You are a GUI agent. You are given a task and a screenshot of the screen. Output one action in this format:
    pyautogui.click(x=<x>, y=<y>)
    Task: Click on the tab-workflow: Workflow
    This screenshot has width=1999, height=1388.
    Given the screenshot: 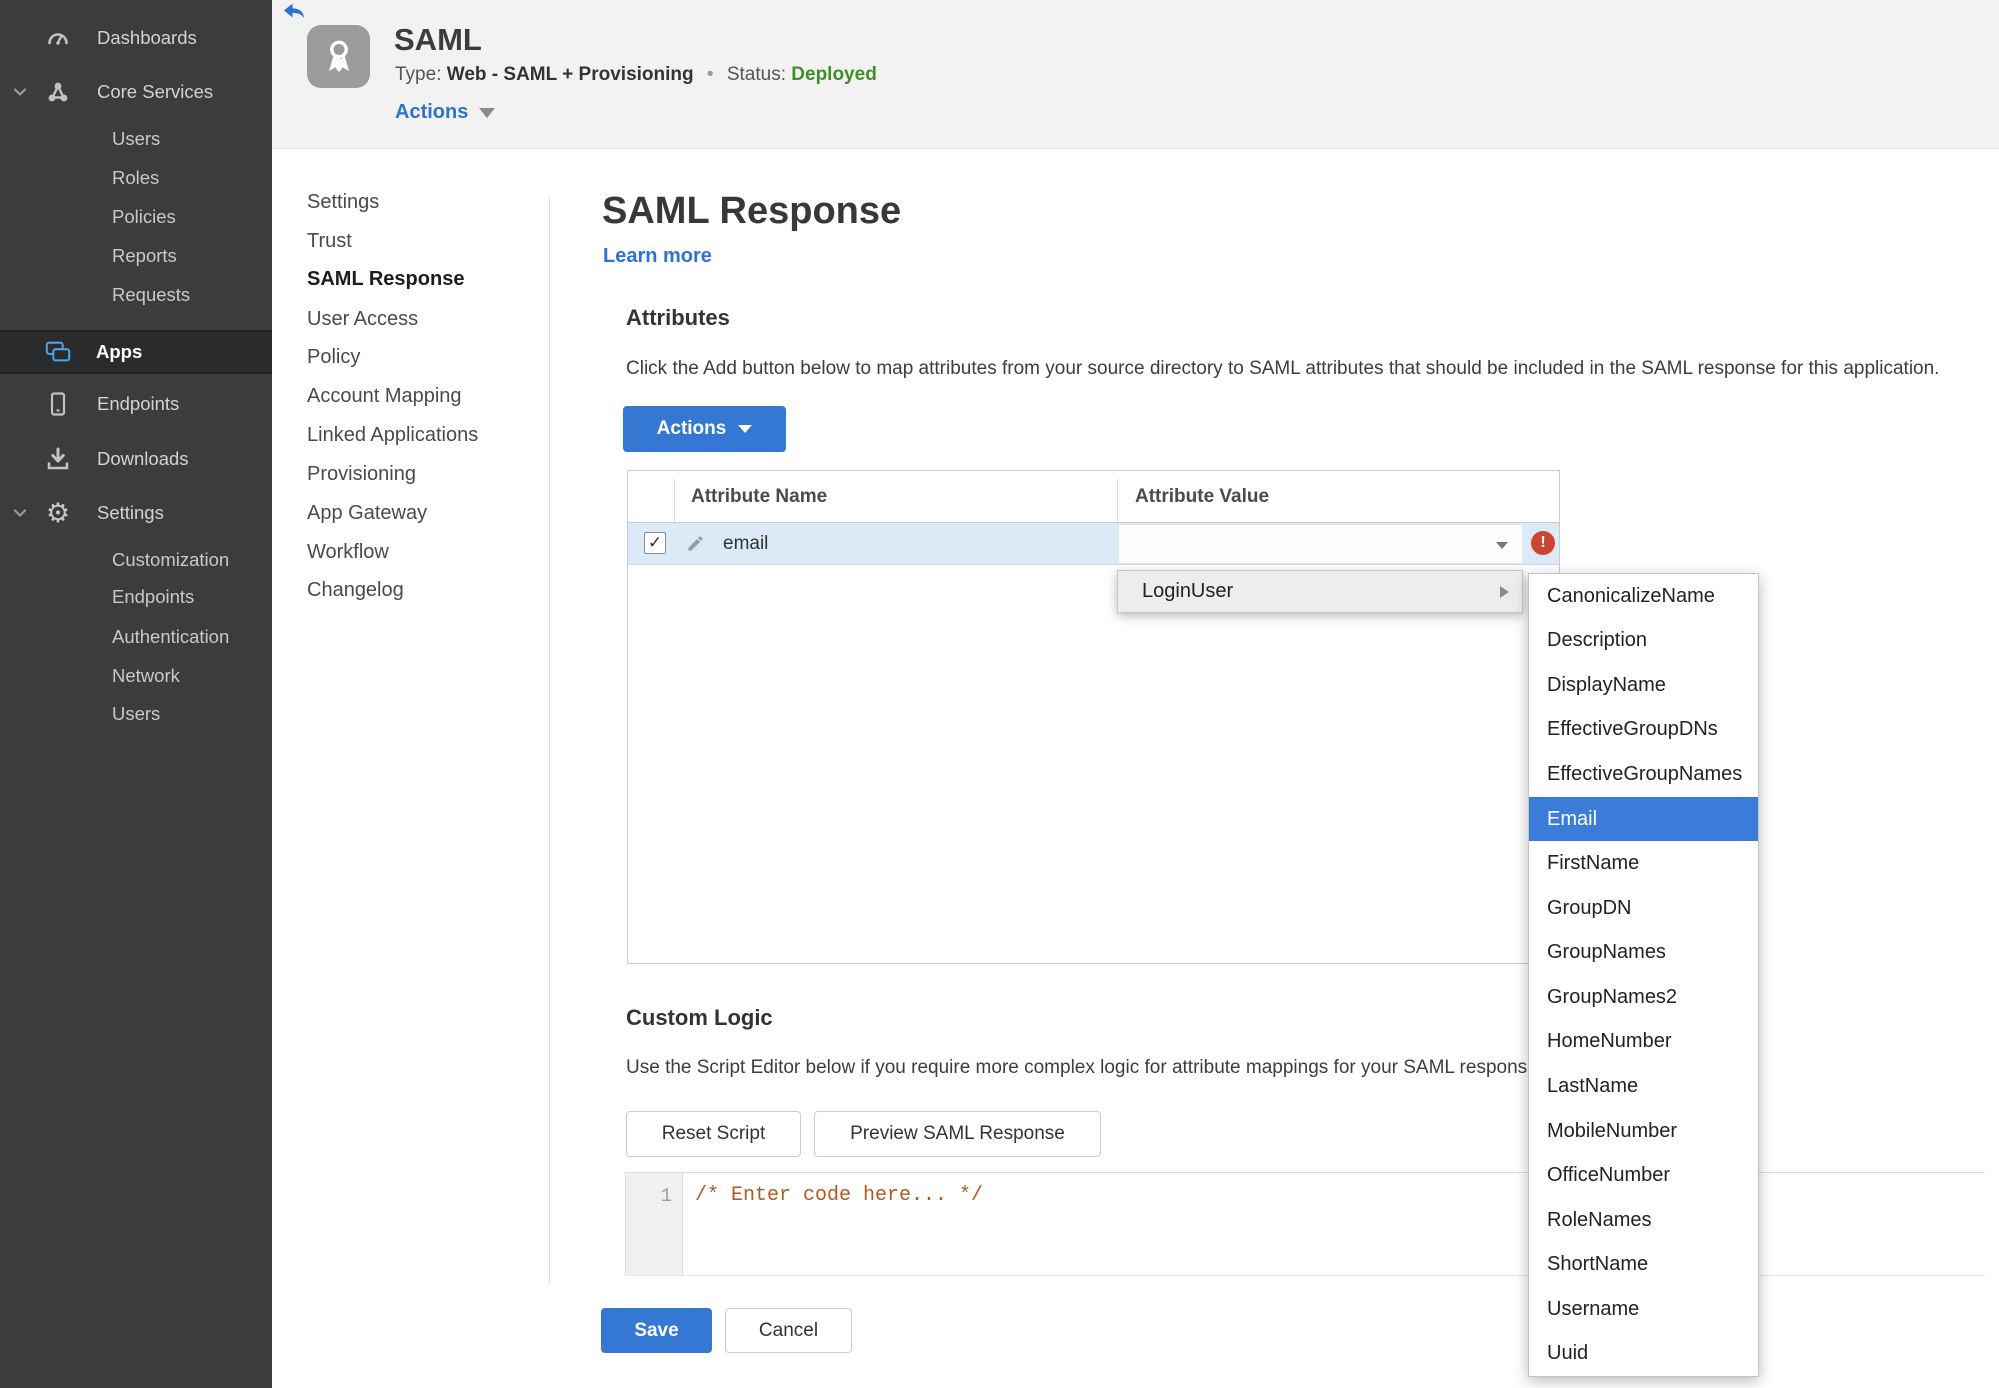 What is the action you would take?
    pyautogui.click(x=419, y=555)
    